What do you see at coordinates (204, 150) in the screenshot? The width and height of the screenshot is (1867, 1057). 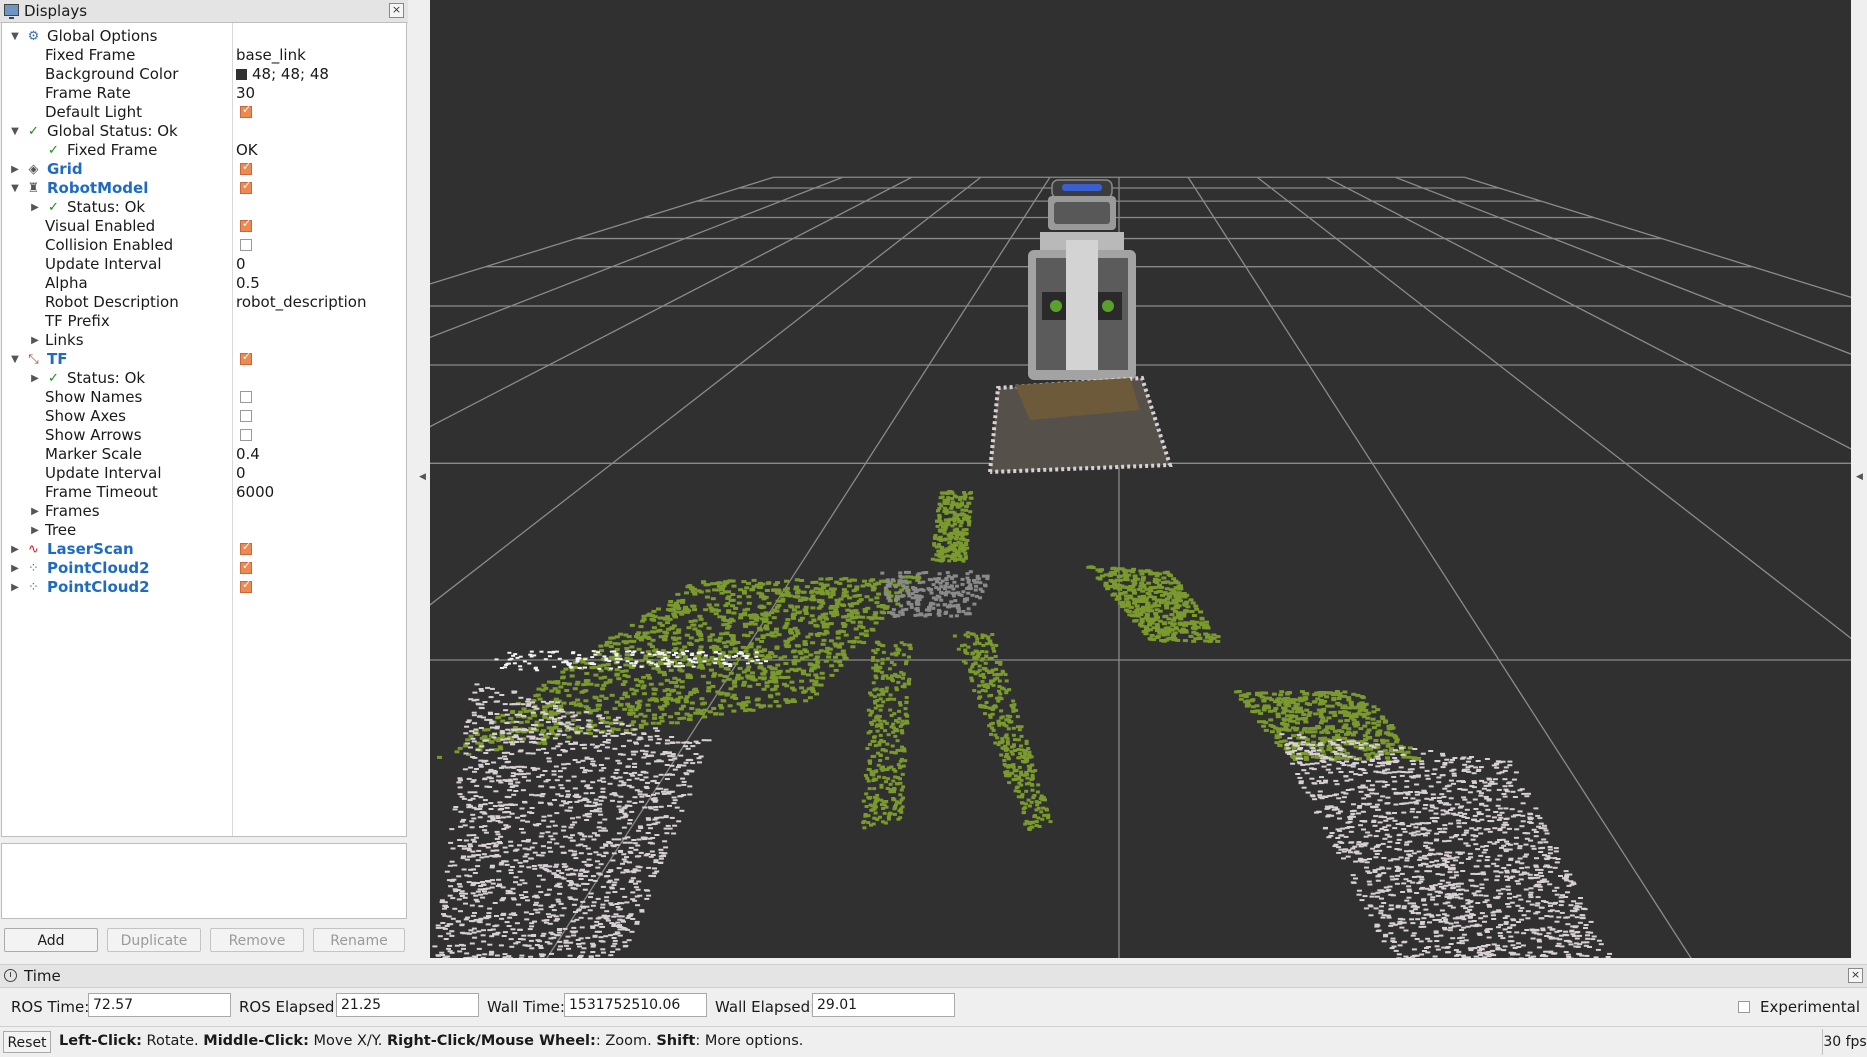 I see `tree-row: ✓Fixed FrameOK` at bounding box center [204, 150].